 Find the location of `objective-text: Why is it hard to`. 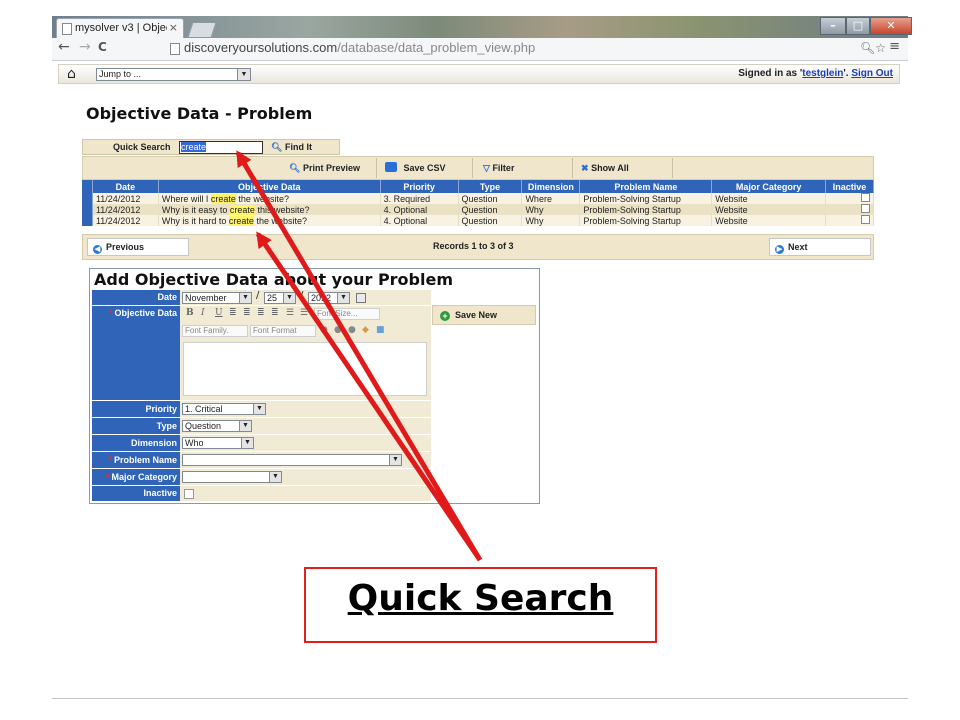

objective-text: Why is it hard to is located at coordinates (195, 220).